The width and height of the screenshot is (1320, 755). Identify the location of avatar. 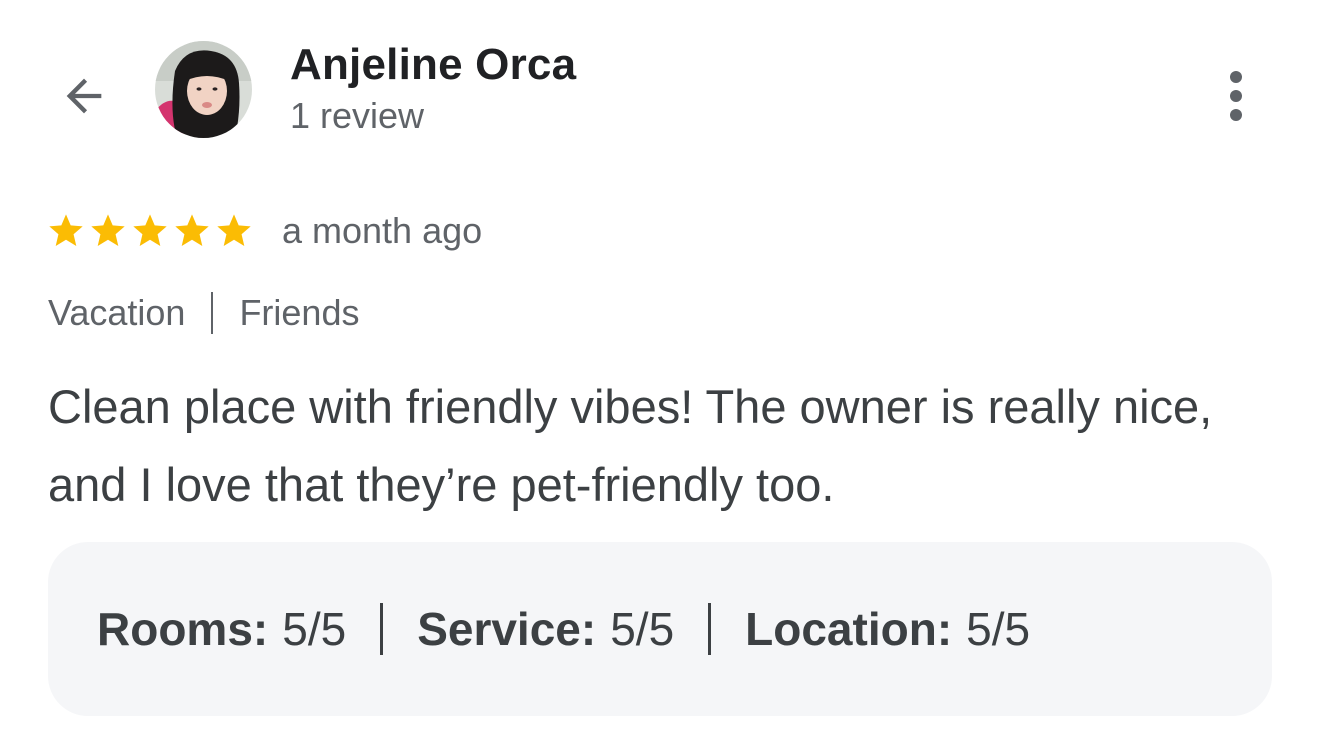
(203, 89).